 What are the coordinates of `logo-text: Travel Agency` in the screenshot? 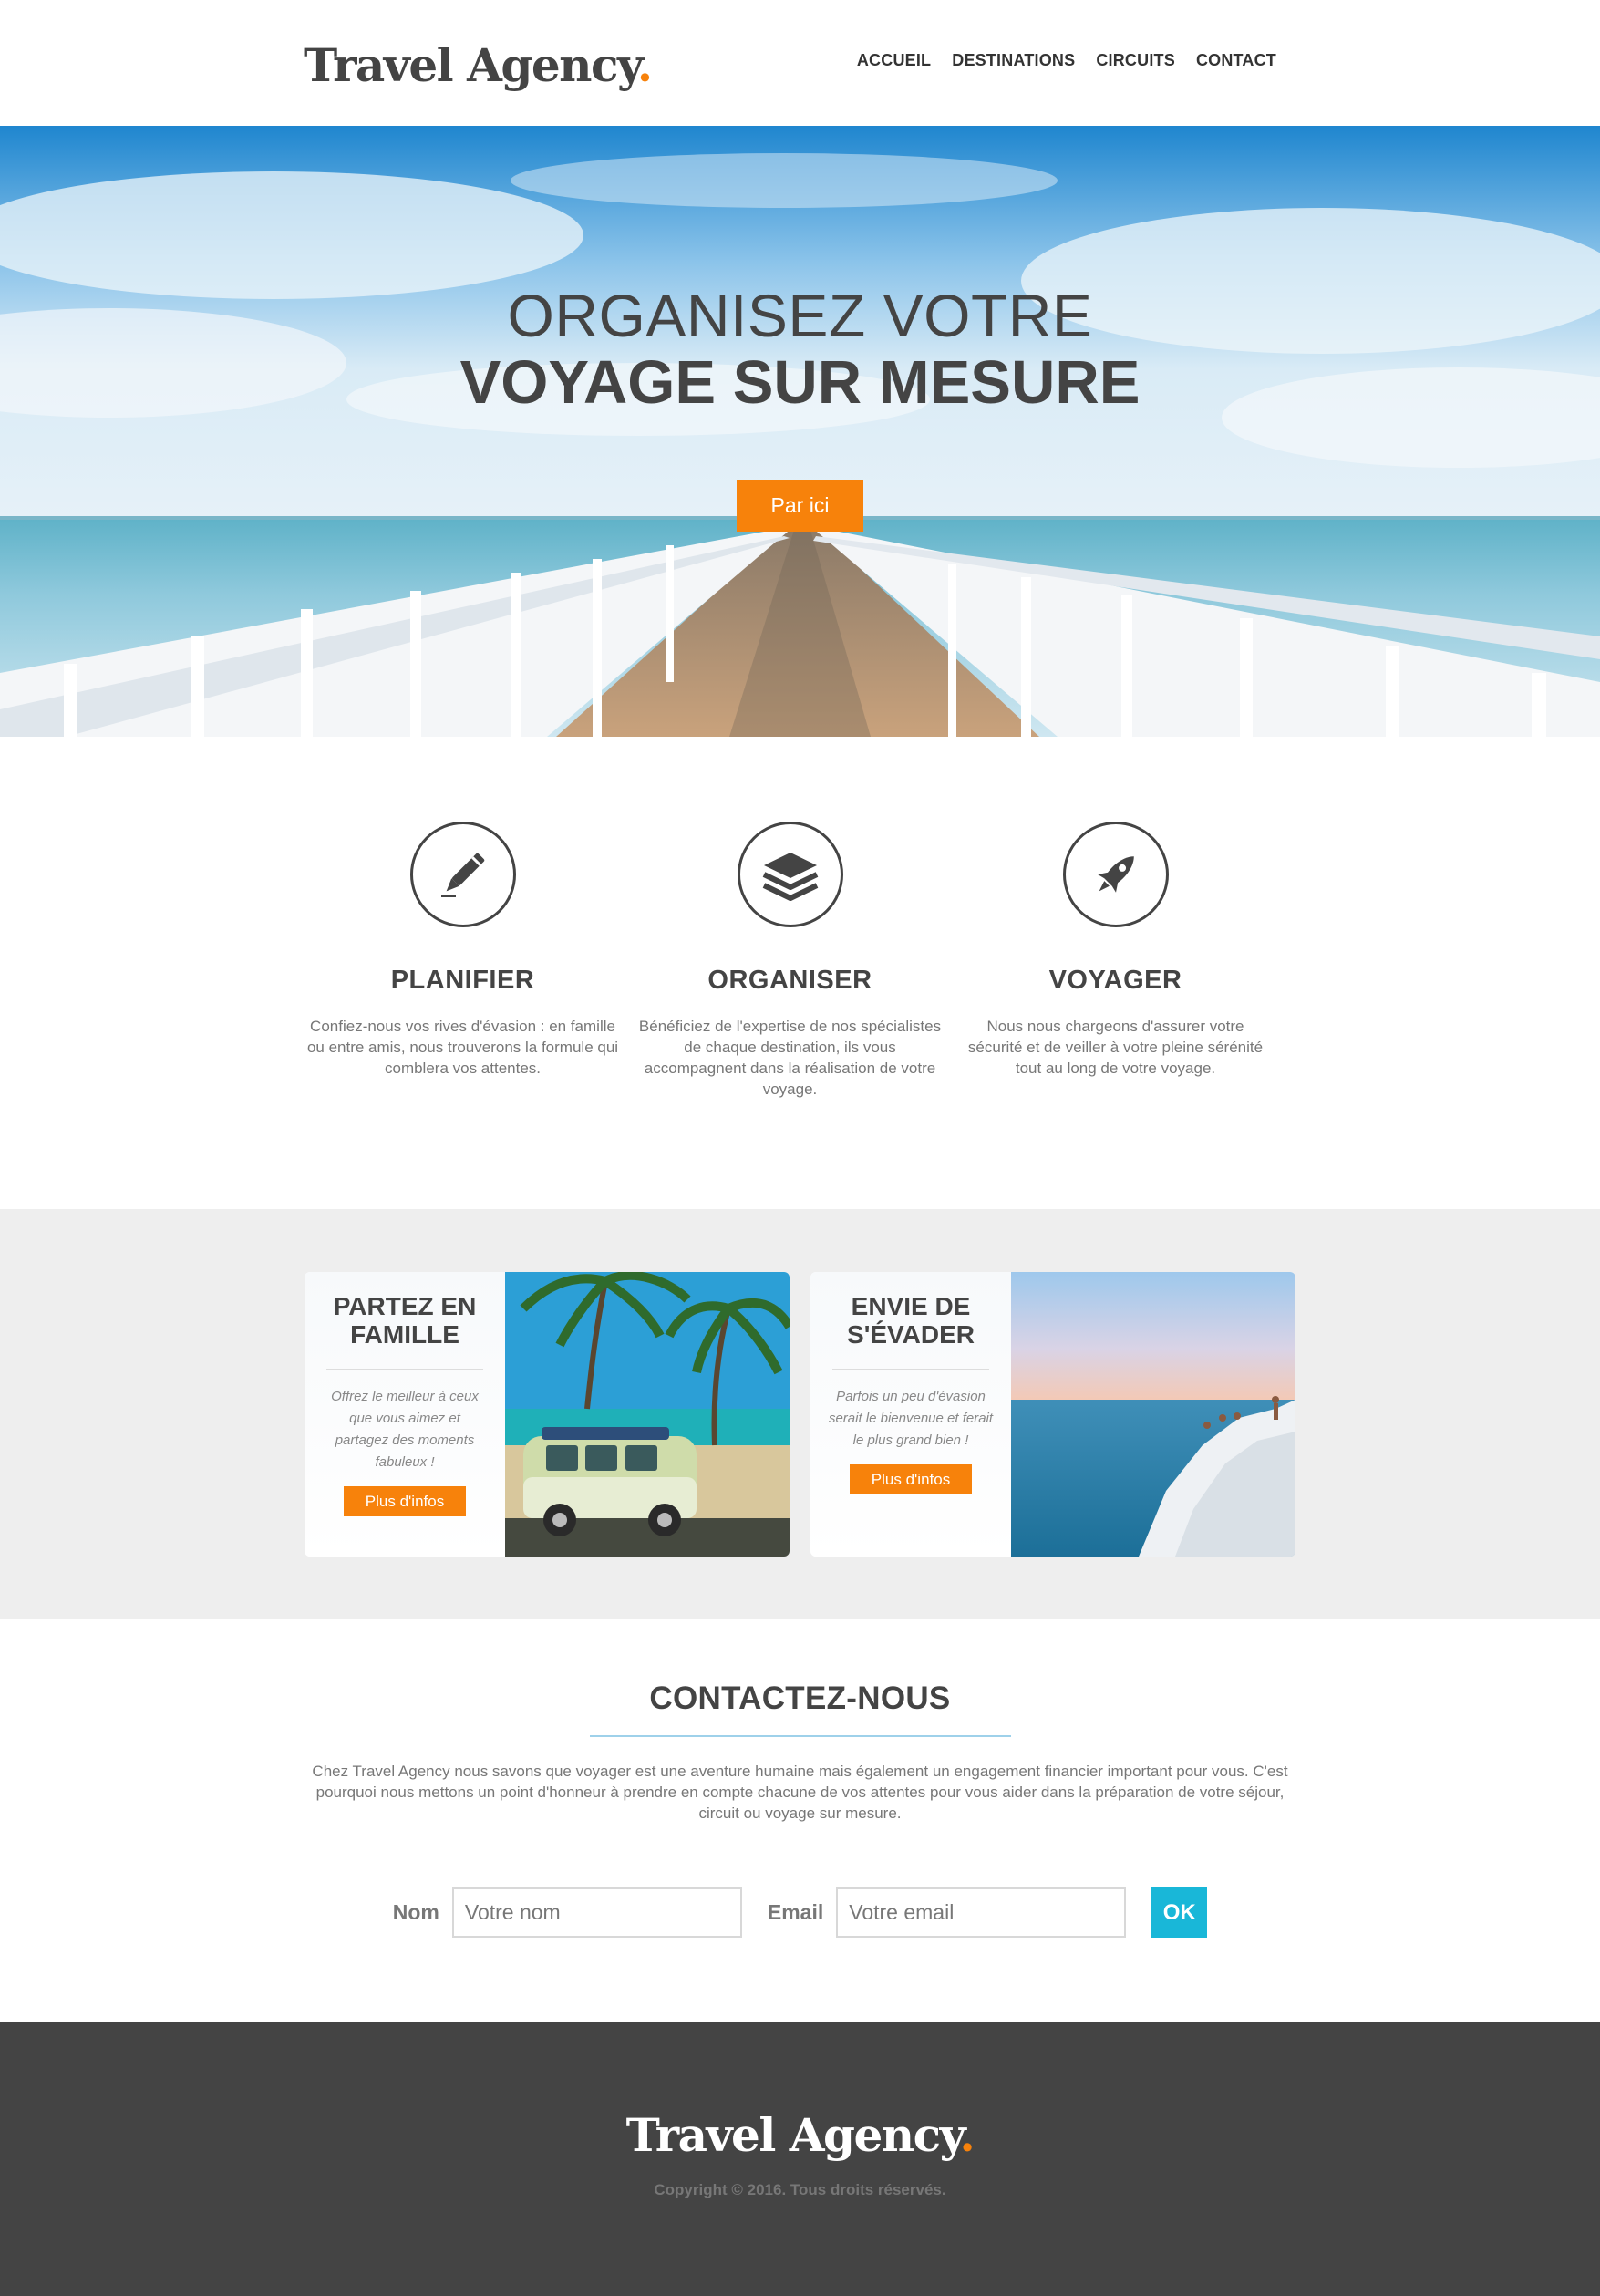 It's located at (471, 65).